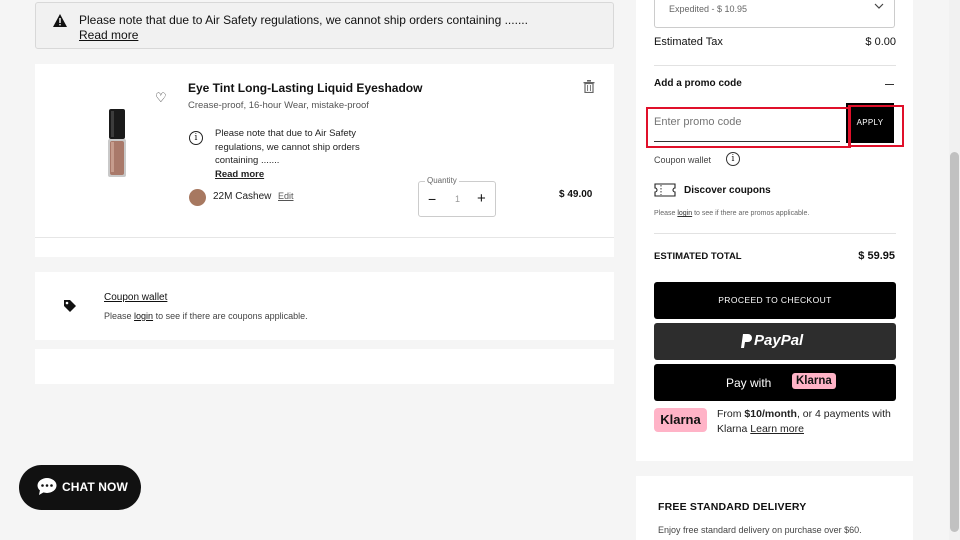  I want to click on shade-name: 22M Cashew, so click(242, 196).